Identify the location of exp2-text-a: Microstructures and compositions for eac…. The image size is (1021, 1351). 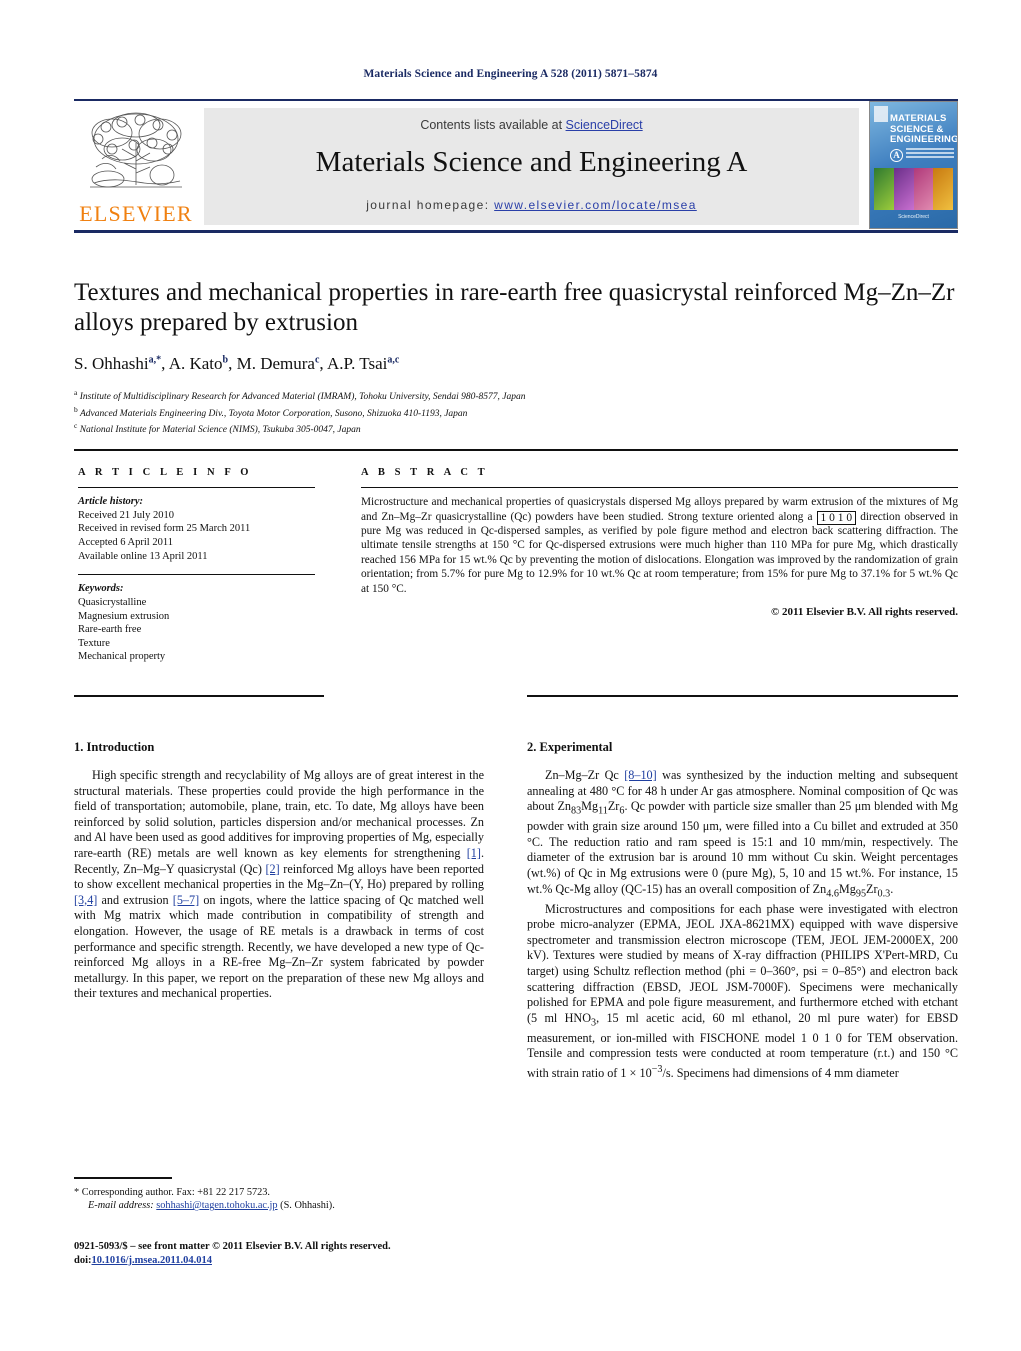
(742, 963).